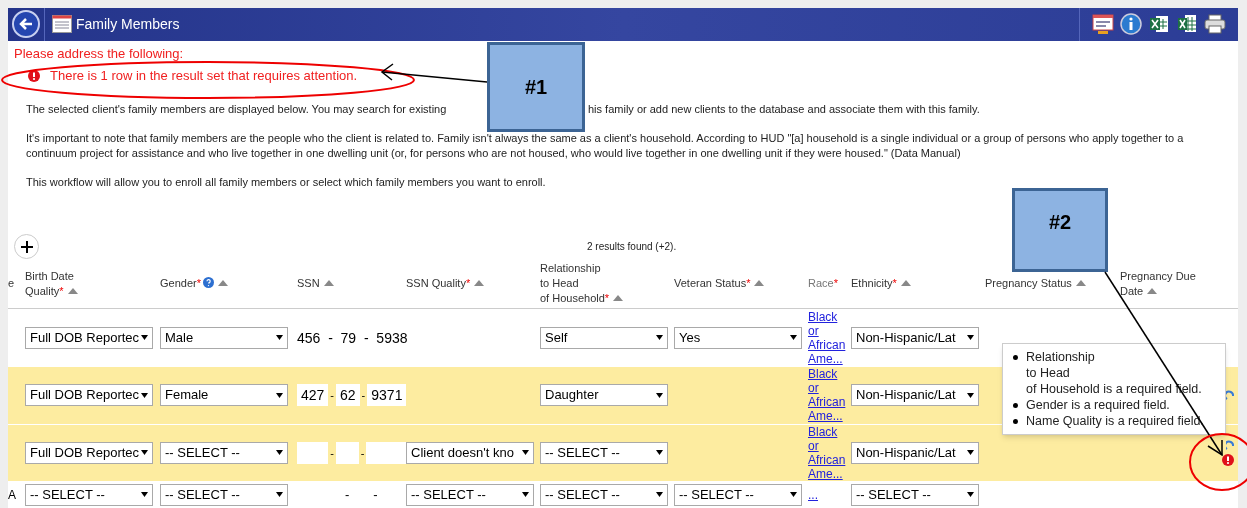 This screenshot has height=508, width=1247. What do you see at coordinates (11, 284) in the screenshot?
I see `column-header: e` at bounding box center [11, 284].